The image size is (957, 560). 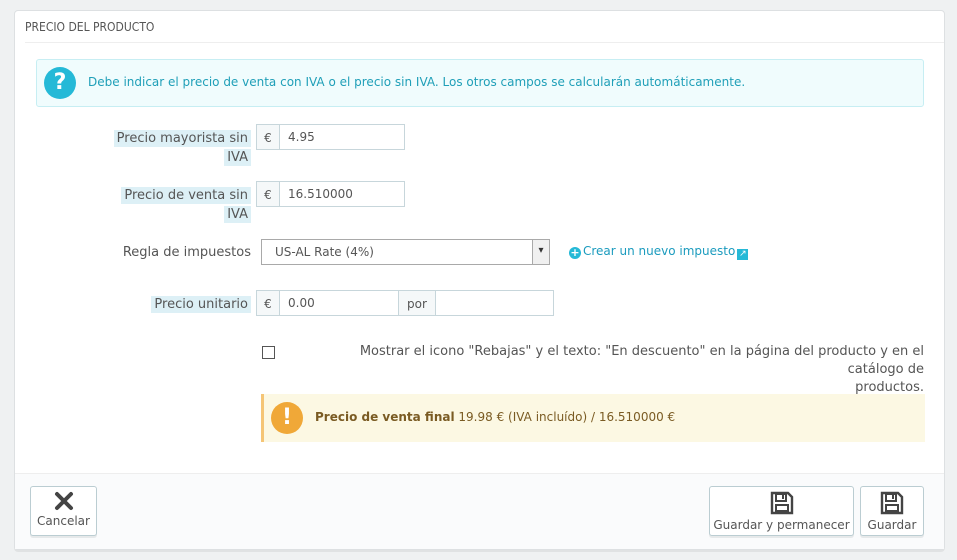 What do you see at coordinates (90, 27) in the screenshot?
I see `panel-title: PRECIO DEL PRODUCTO` at bounding box center [90, 27].